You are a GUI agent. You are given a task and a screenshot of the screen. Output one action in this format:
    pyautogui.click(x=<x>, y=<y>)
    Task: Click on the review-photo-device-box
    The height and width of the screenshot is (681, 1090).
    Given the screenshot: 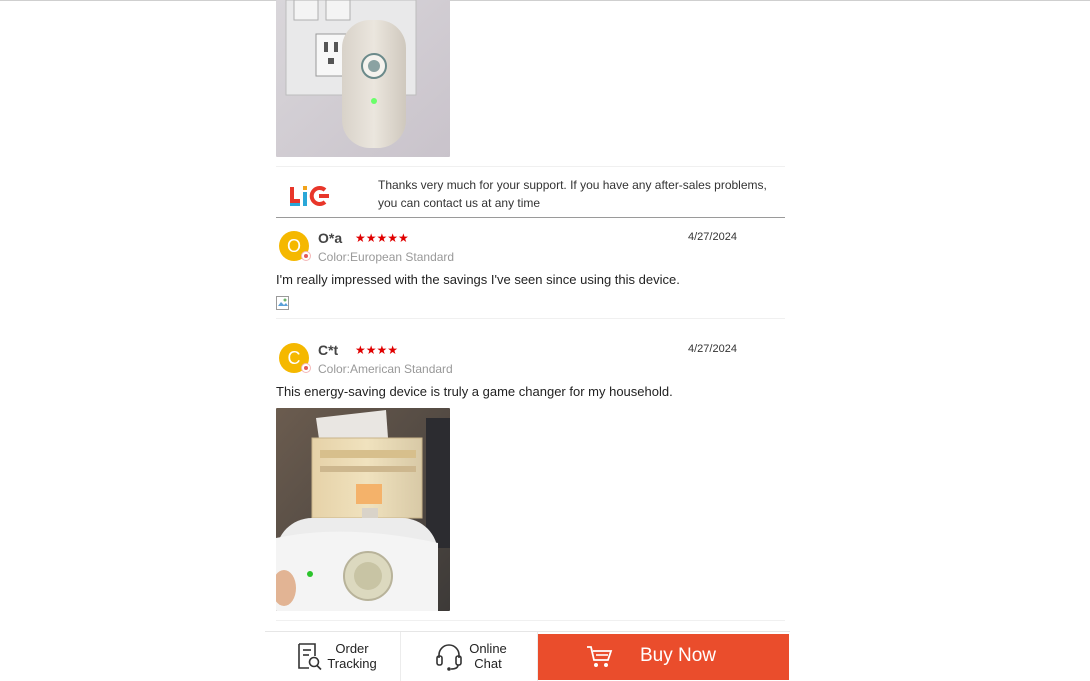 What is the action you would take?
    pyautogui.click(x=363, y=509)
    